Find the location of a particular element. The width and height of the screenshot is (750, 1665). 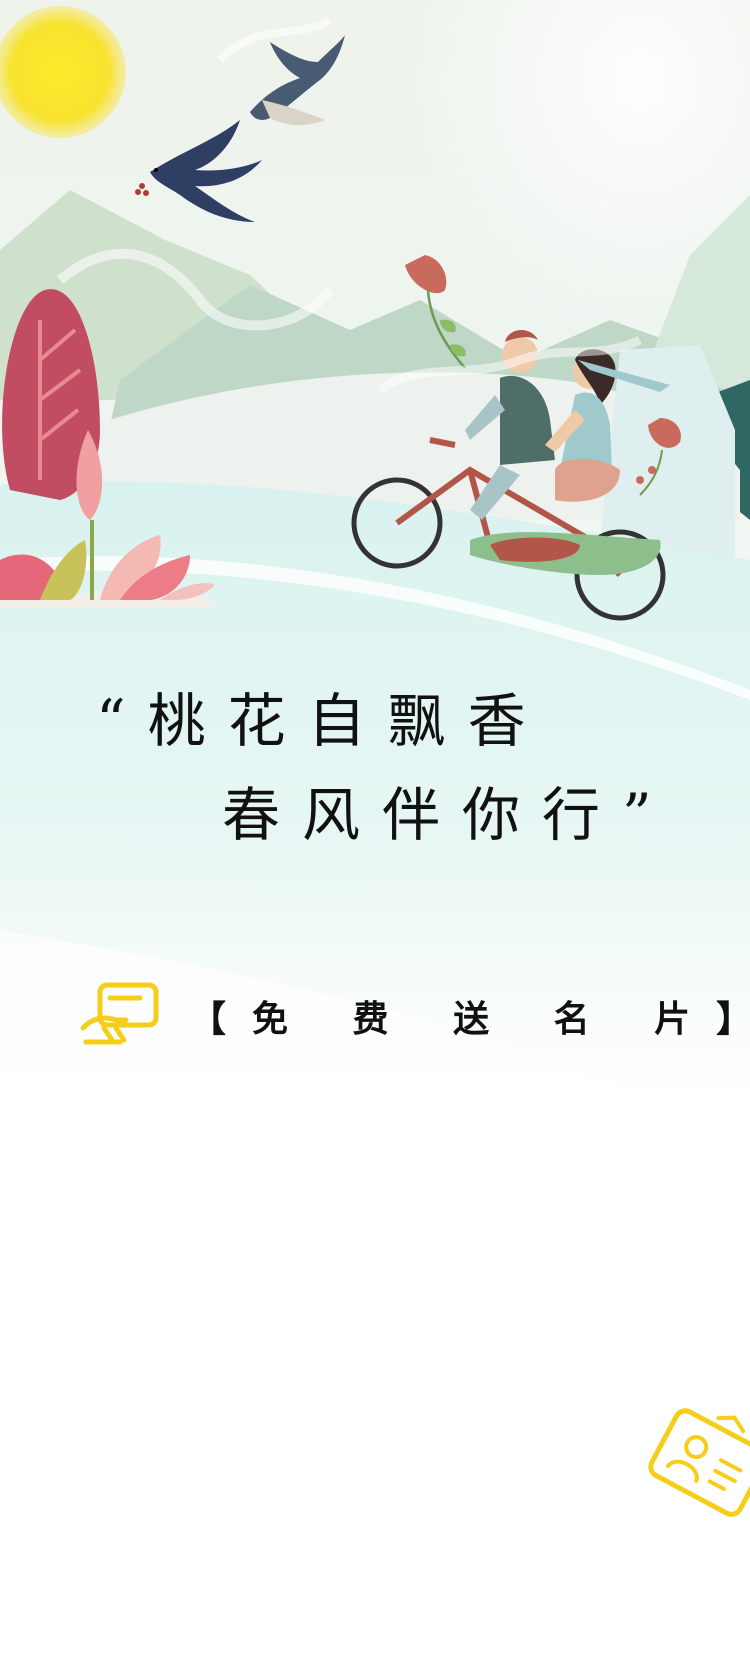

poem-line-1: “桃花自飘香 is located at coordinates (322, 721).